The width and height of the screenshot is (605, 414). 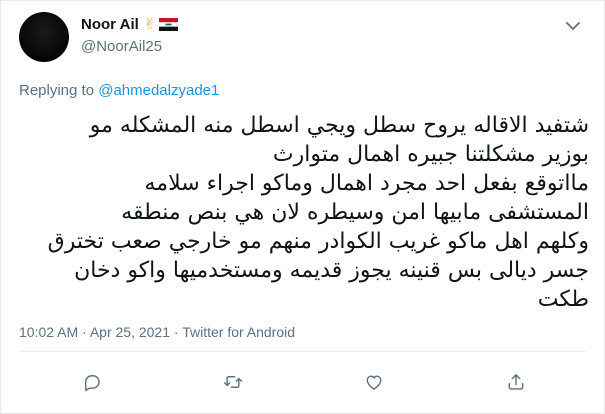 I want to click on action-bar, so click(x=303, y=382).